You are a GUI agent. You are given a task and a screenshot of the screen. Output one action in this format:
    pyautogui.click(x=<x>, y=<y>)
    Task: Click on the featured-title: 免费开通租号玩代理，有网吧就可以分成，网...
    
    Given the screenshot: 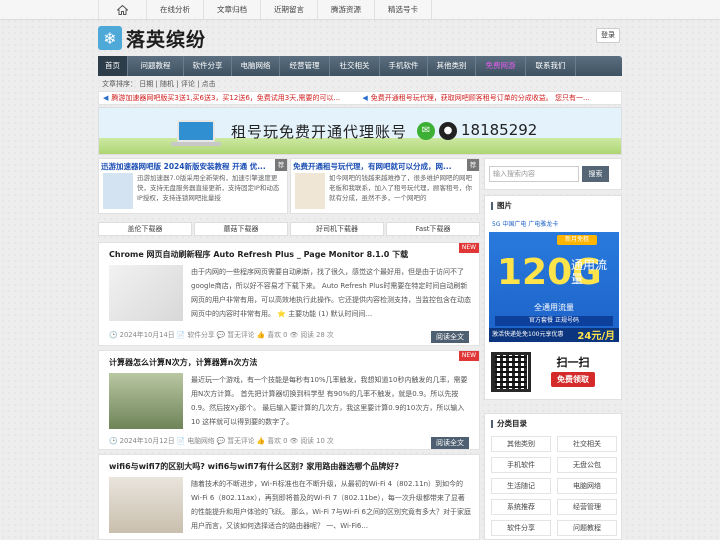 What is the action you would take?
    pyautogui.click(x=379, y=166)
    